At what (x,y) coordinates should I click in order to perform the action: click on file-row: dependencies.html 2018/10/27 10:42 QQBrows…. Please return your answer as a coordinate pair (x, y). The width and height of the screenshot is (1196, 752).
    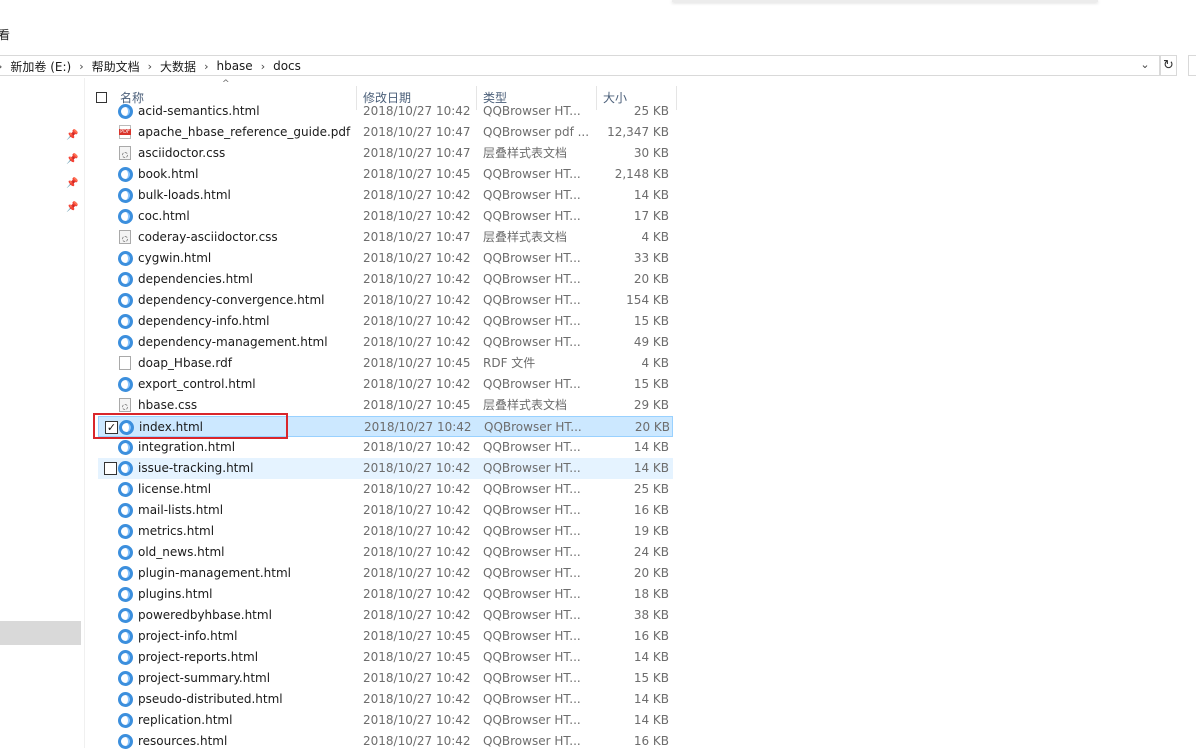
    Looking at the image, I should click on (385, 279).